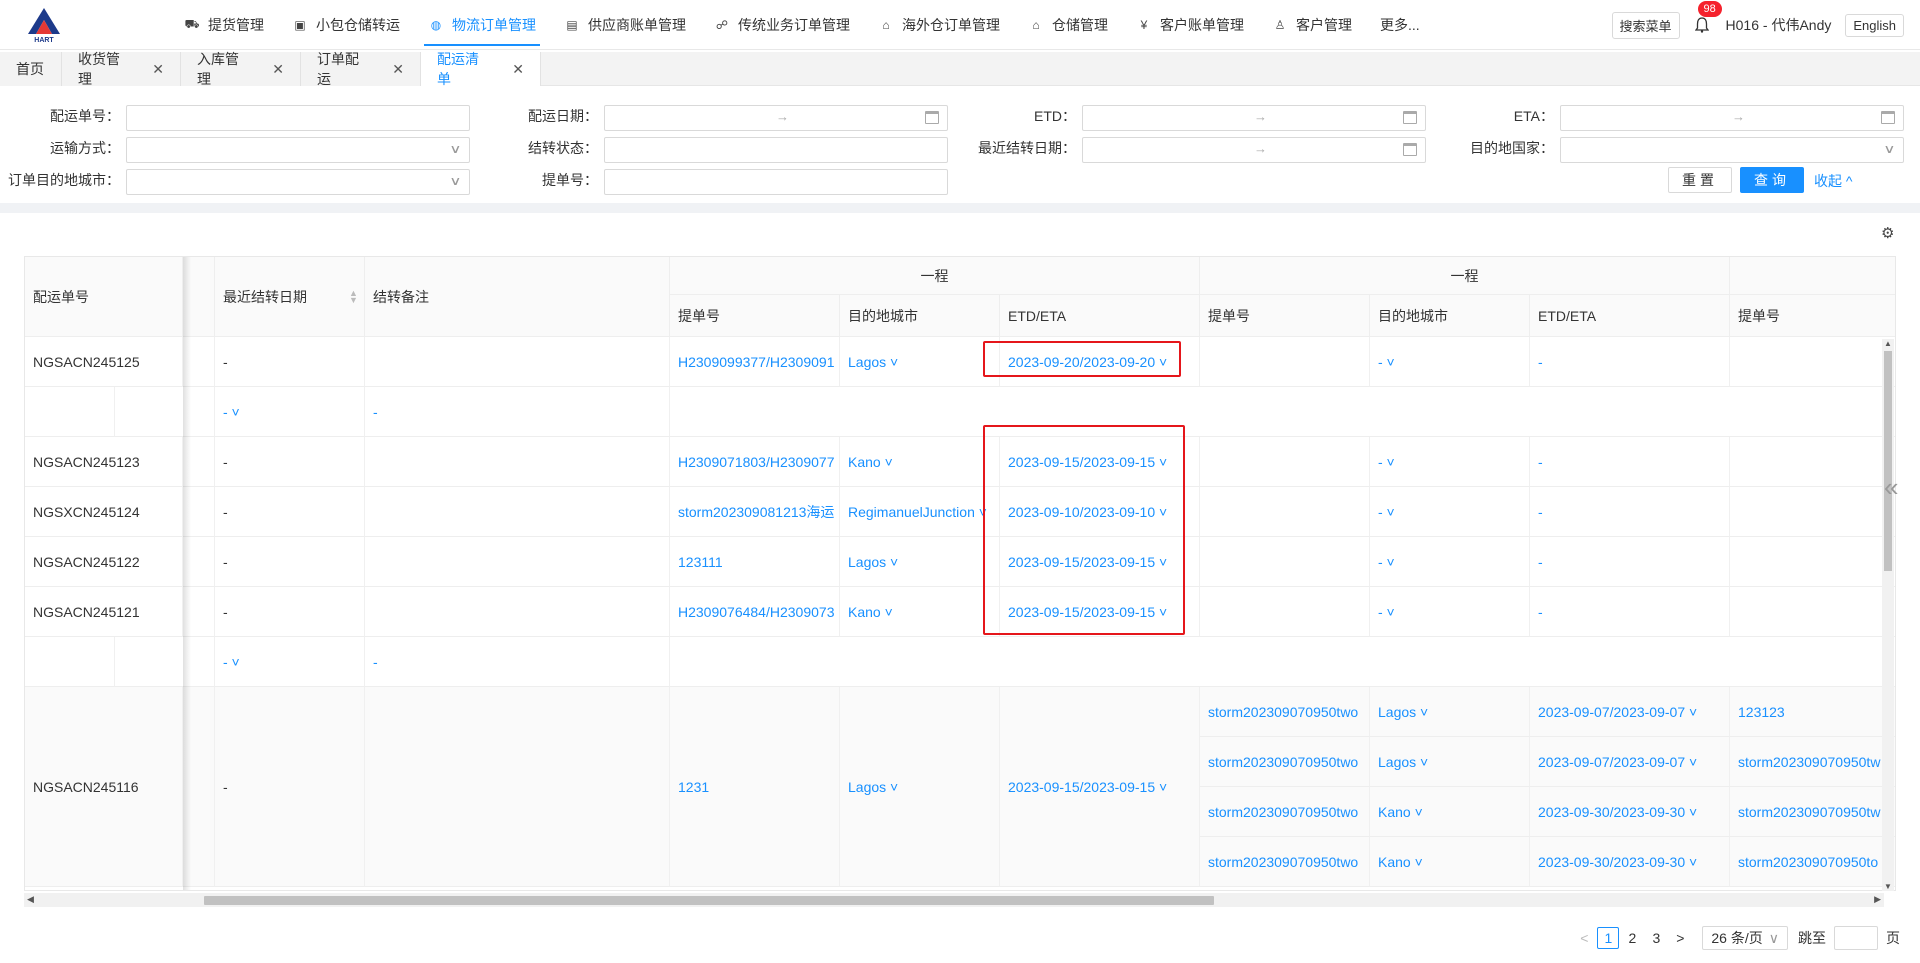 This screenshot has height=963, width=1920. I want to click on etd-eta-dropdown: 2023-09-20/2023-09-20 ˅, so click(1100, 362).